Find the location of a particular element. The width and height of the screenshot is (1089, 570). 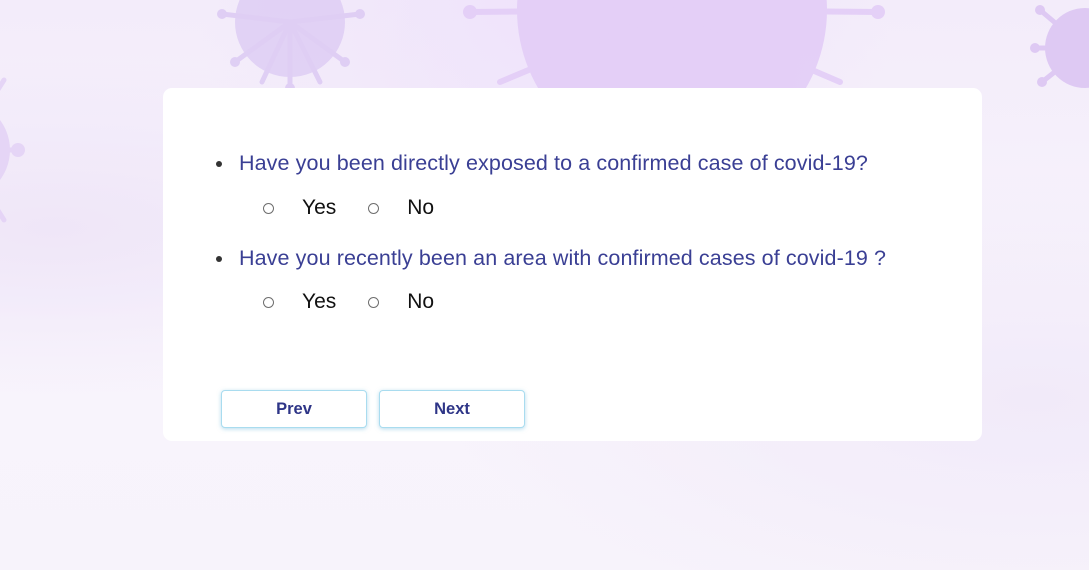

prev-button: Prev is located at coordinates (294, 409).